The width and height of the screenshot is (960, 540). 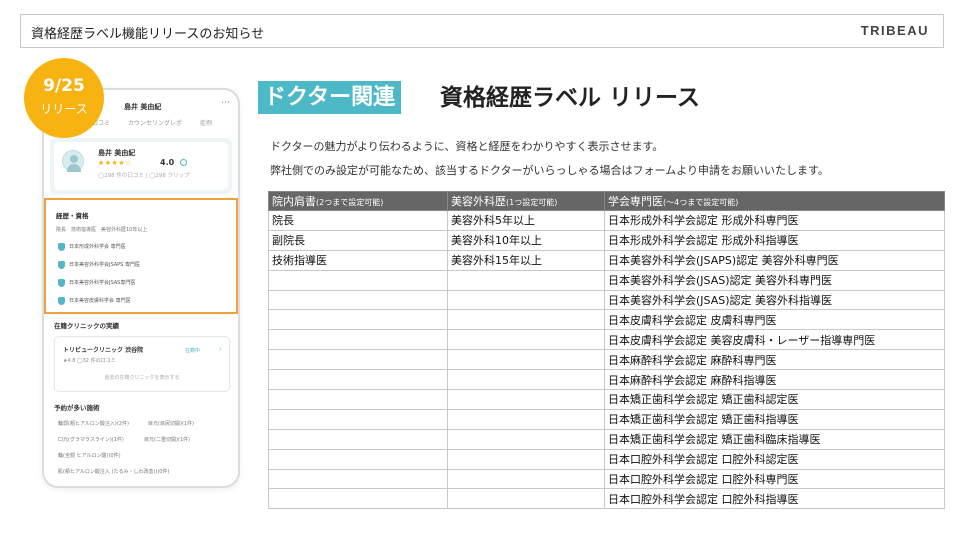 I want to click on table-row: 日本皮膚科学会認定 美容皮膚科・レーザー指導専門医, so click(x=606, y=340).